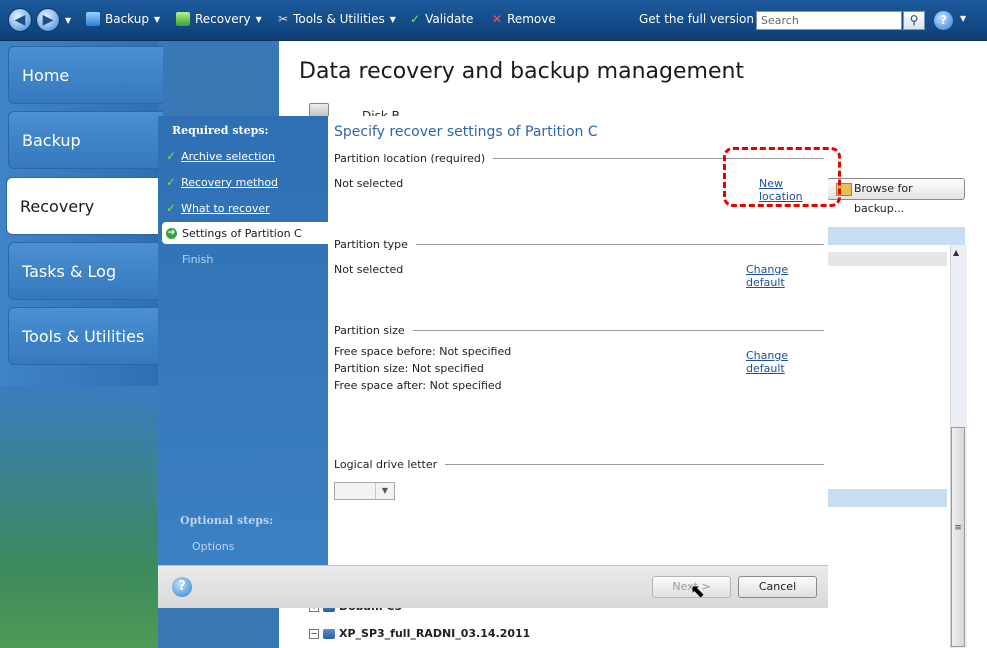 The width and height of the screenshot is (987, 648). Describe the element at coordinates (896, 236) in the screenshot. I see `list-header` at that location.